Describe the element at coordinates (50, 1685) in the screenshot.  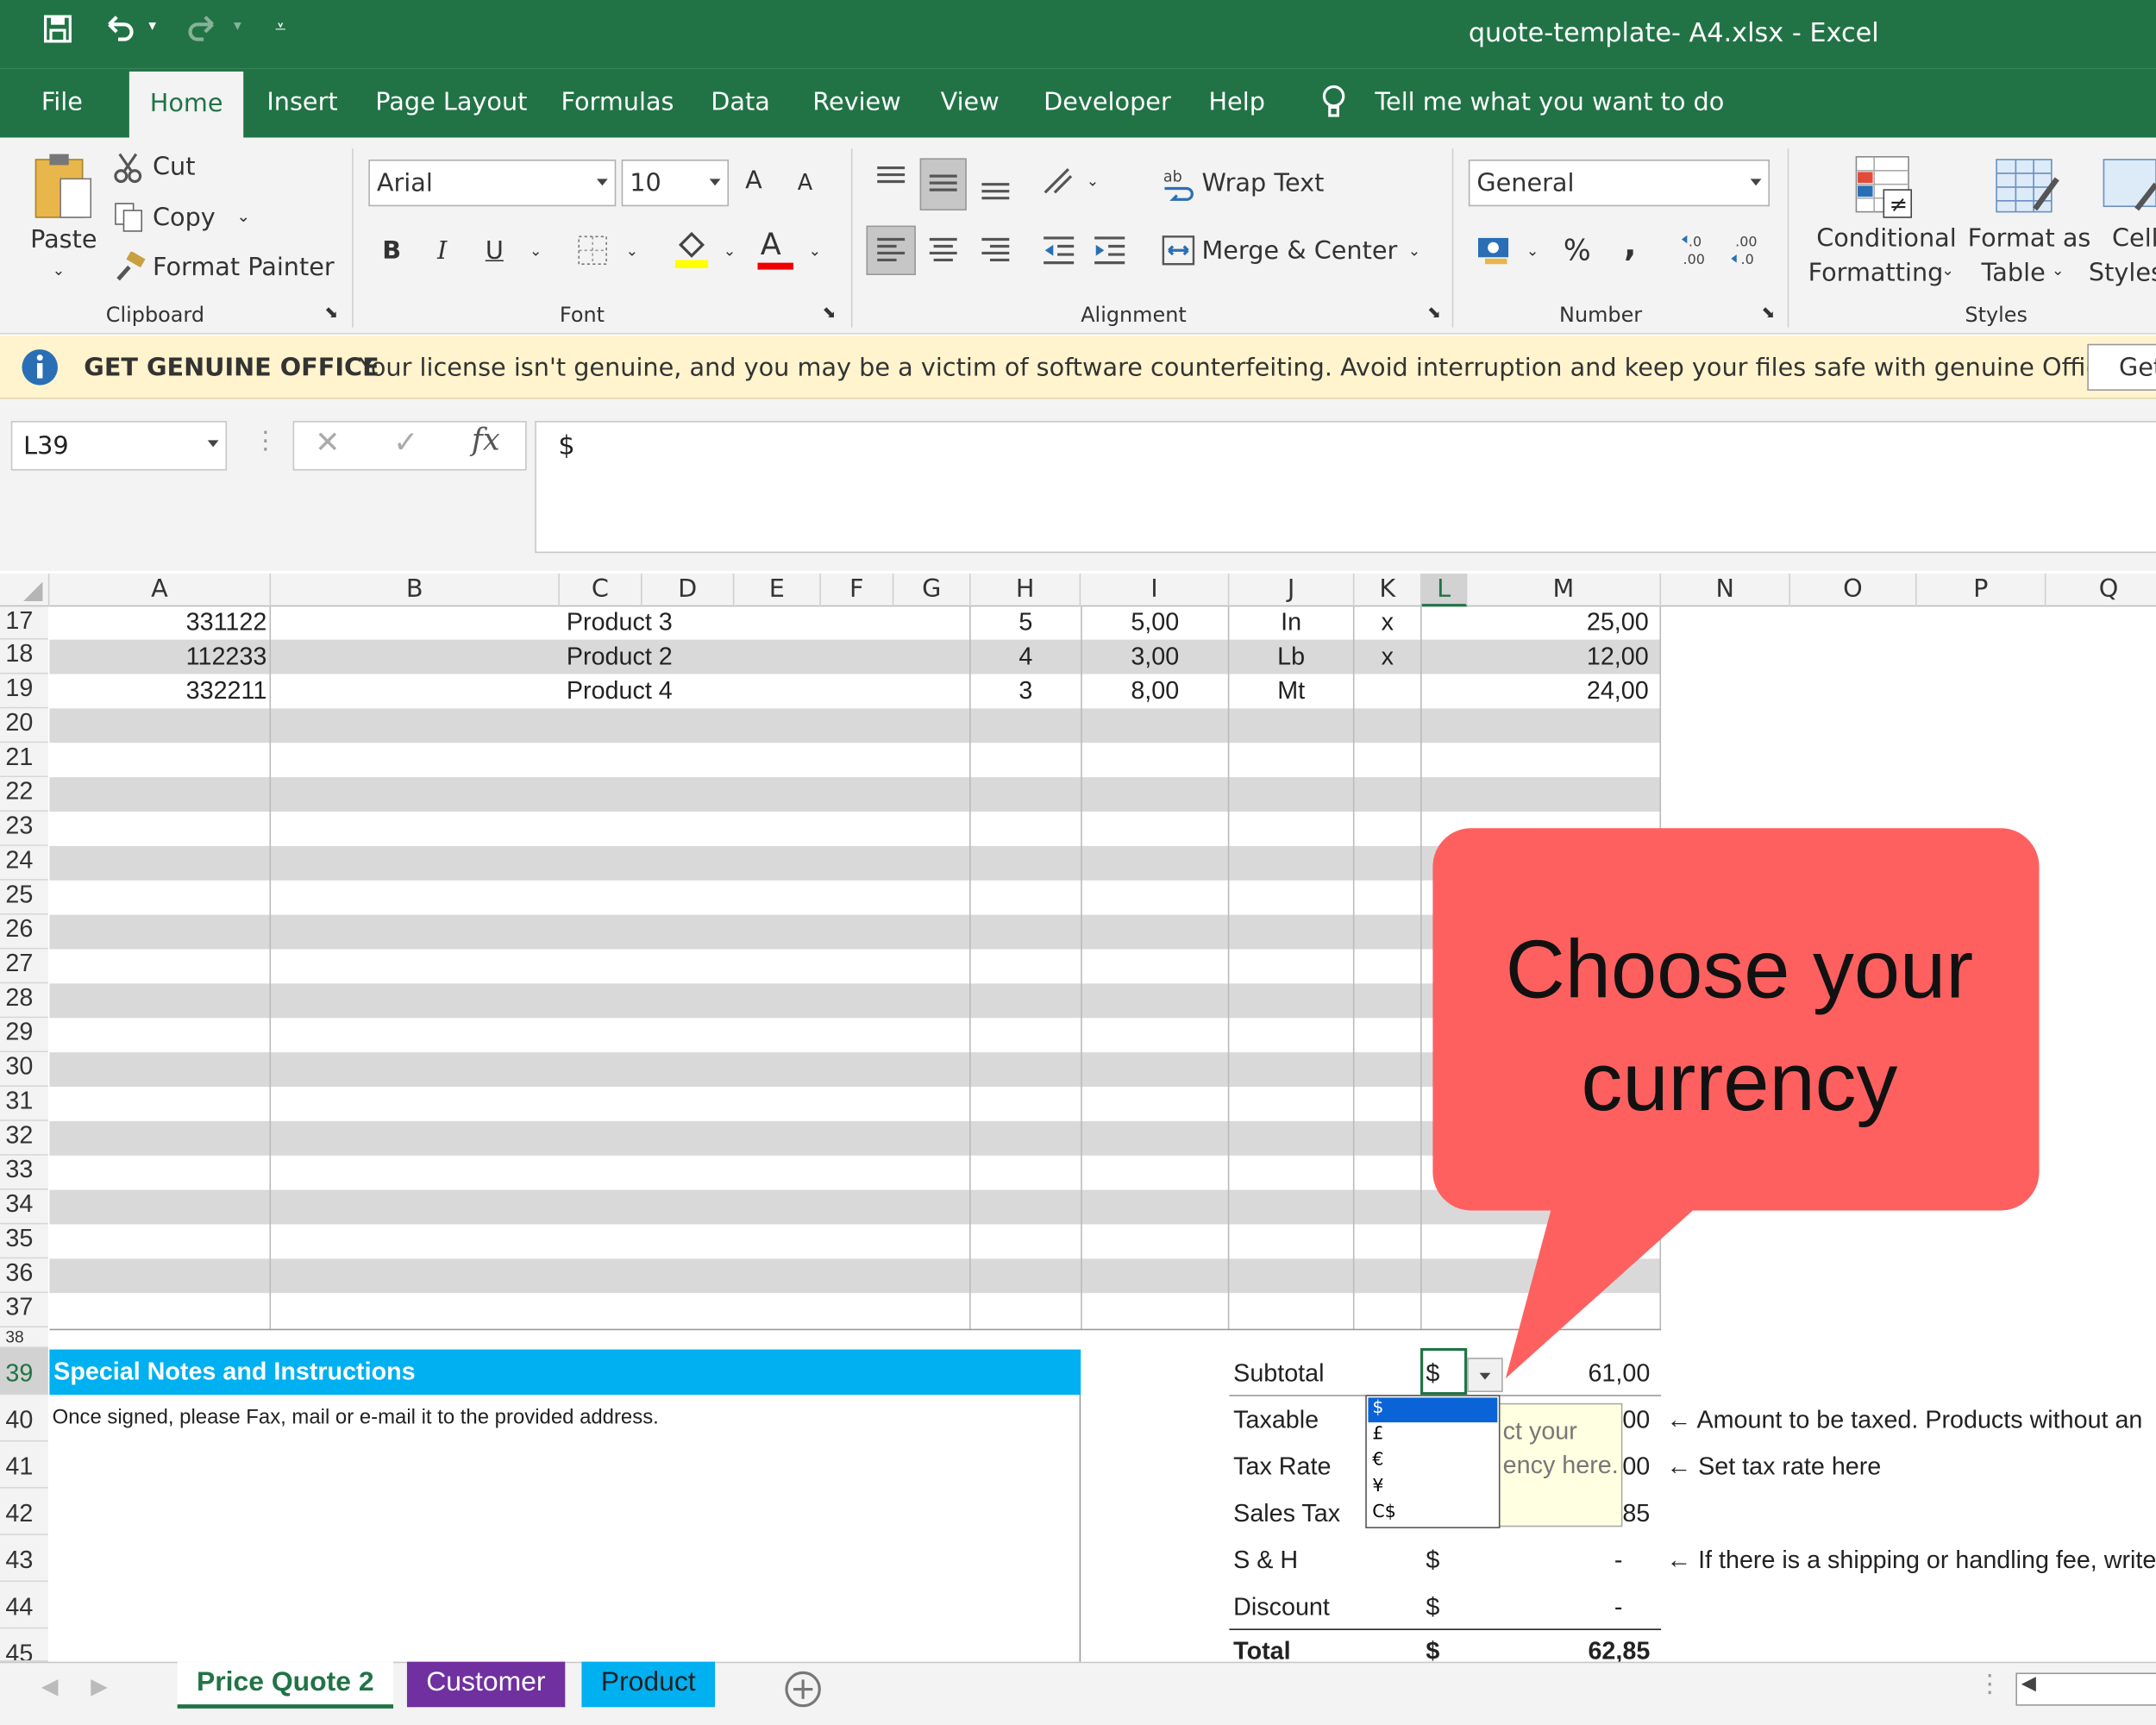
I see `scroll-tabs-left-icon: ◀` at that location.